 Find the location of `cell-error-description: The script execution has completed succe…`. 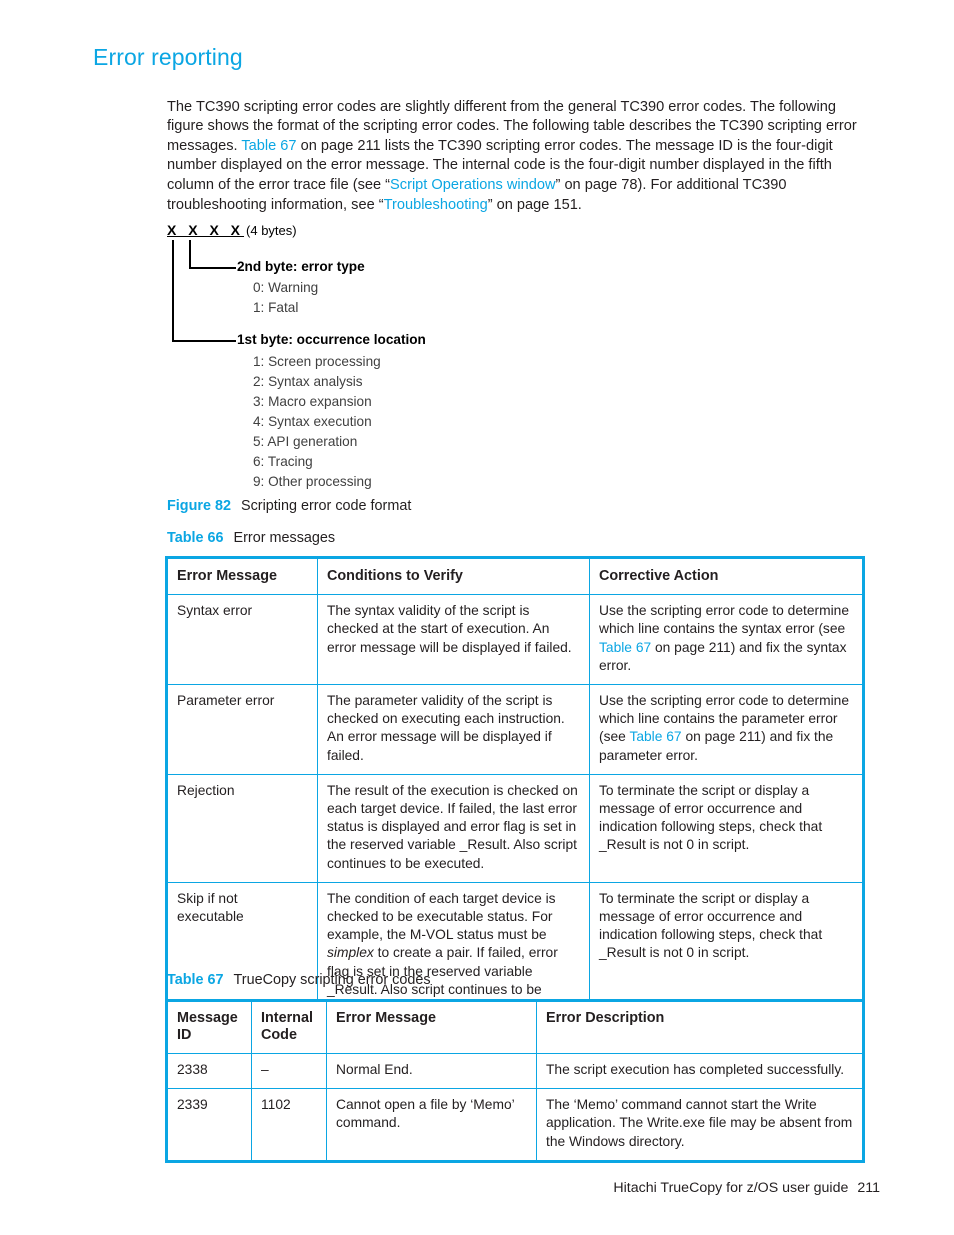

cell-error-description: The script execution has completed succe… is located at coordinates (700, 1071).